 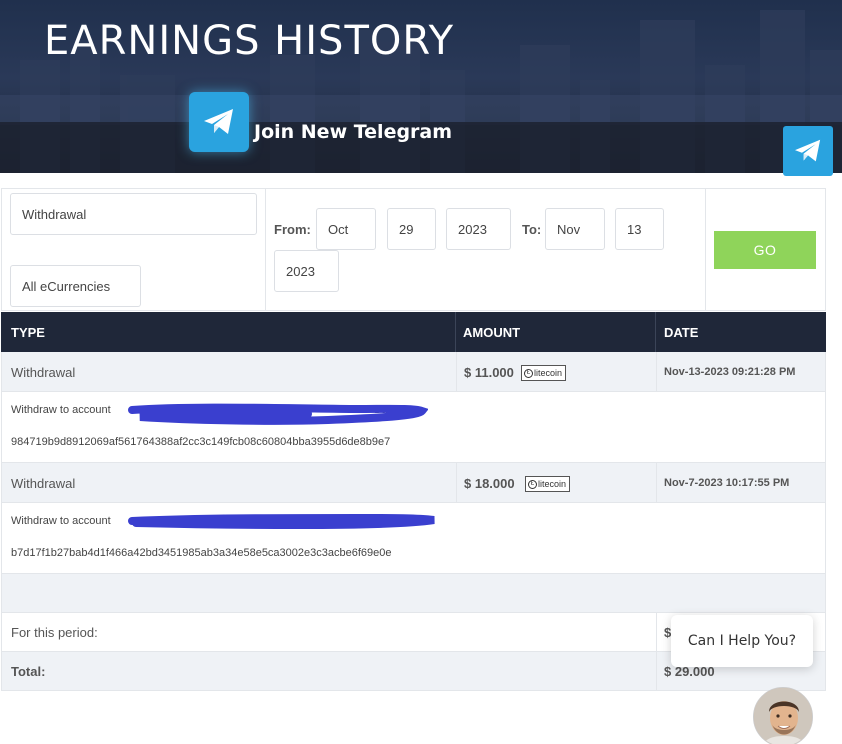 I want to click on to-year-select: 2023, so click(x=306, y=271).